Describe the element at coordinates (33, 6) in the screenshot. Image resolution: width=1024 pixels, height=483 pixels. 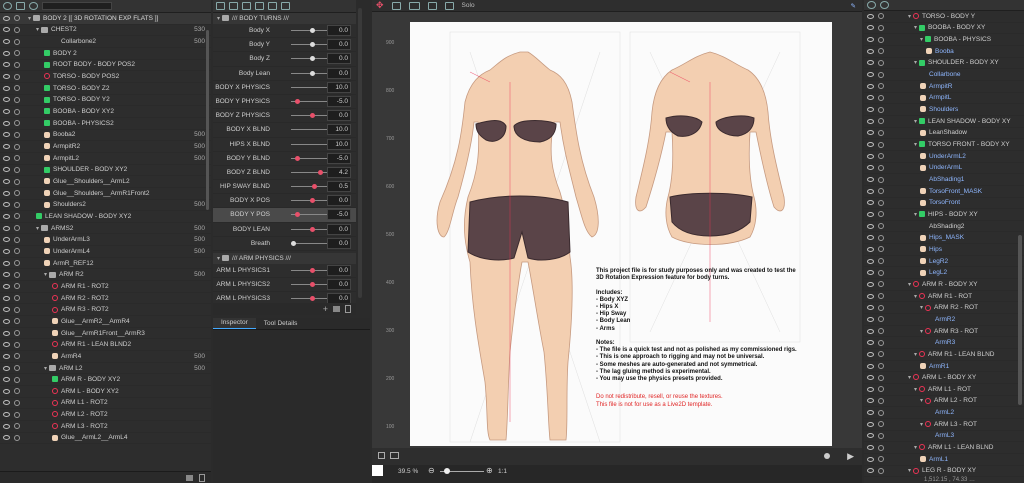
I see `filter-icon` at that location.